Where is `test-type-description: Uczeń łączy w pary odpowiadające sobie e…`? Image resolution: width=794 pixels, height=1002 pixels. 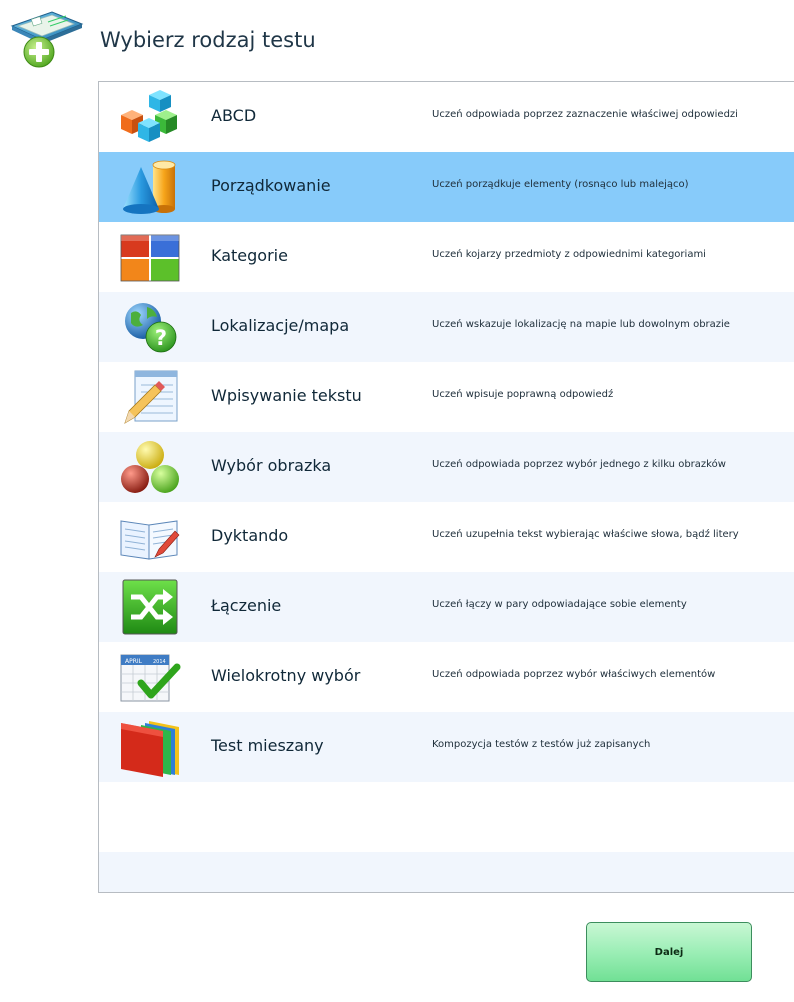 test-type-description: Uczeń łączy w pary odpowiadające sobie e… is located at coordinates (559, 604).